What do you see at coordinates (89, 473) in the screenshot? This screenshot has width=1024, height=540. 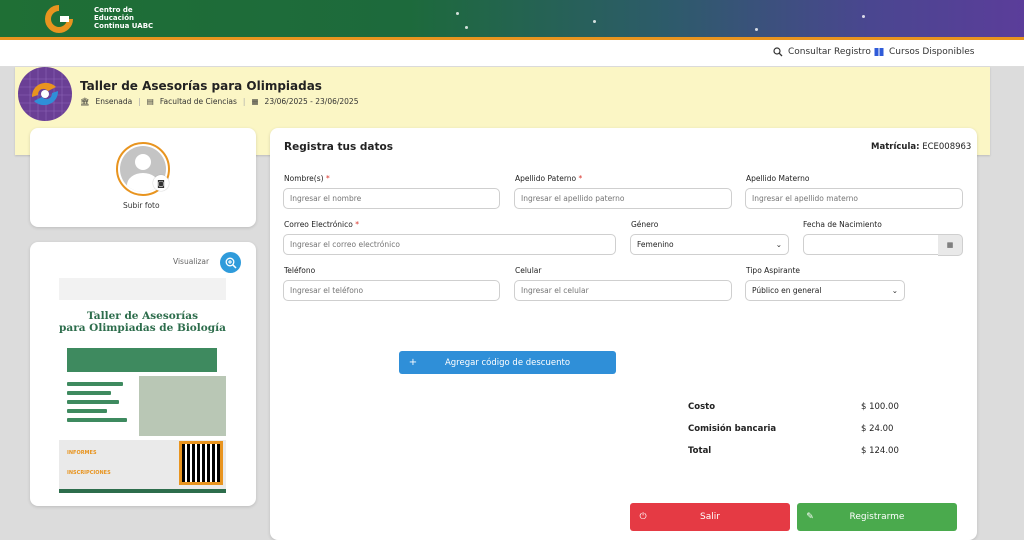 I see `poster-inscripciones-label: INSCRIPCIONES` at bounding box center [89, 473].